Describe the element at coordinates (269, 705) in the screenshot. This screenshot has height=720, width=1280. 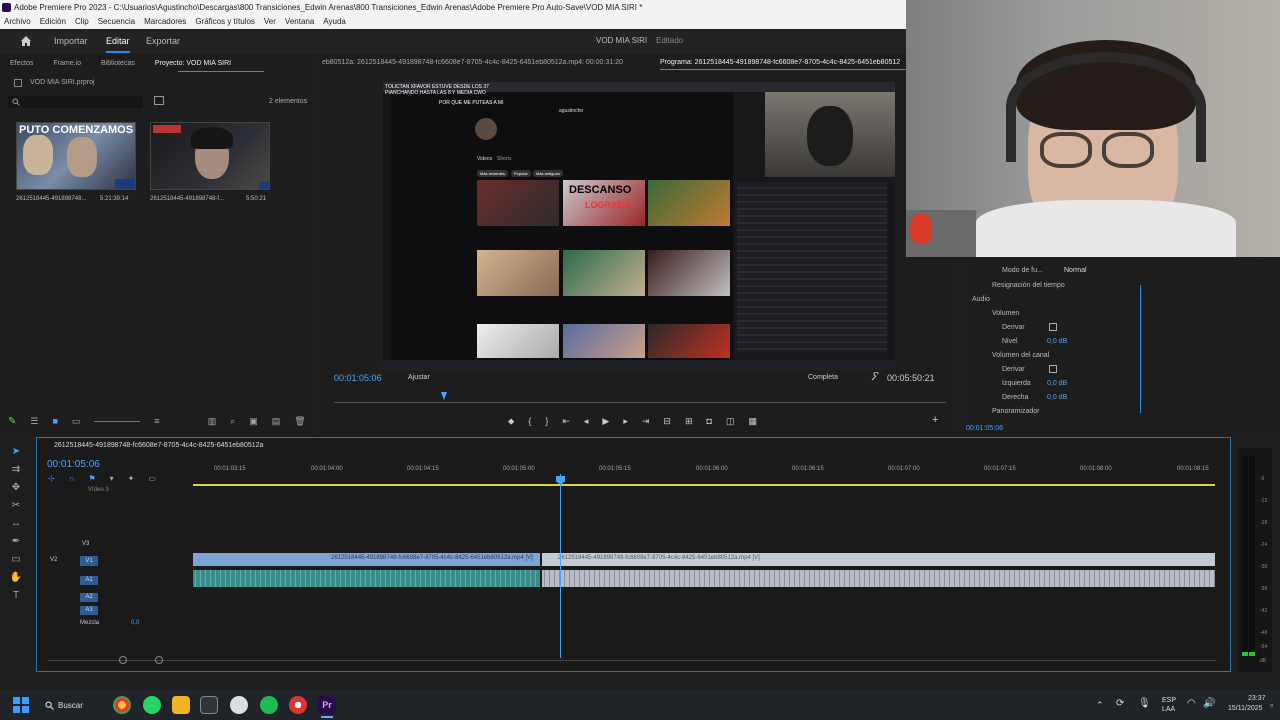
I see `spotify-icon` at that location.